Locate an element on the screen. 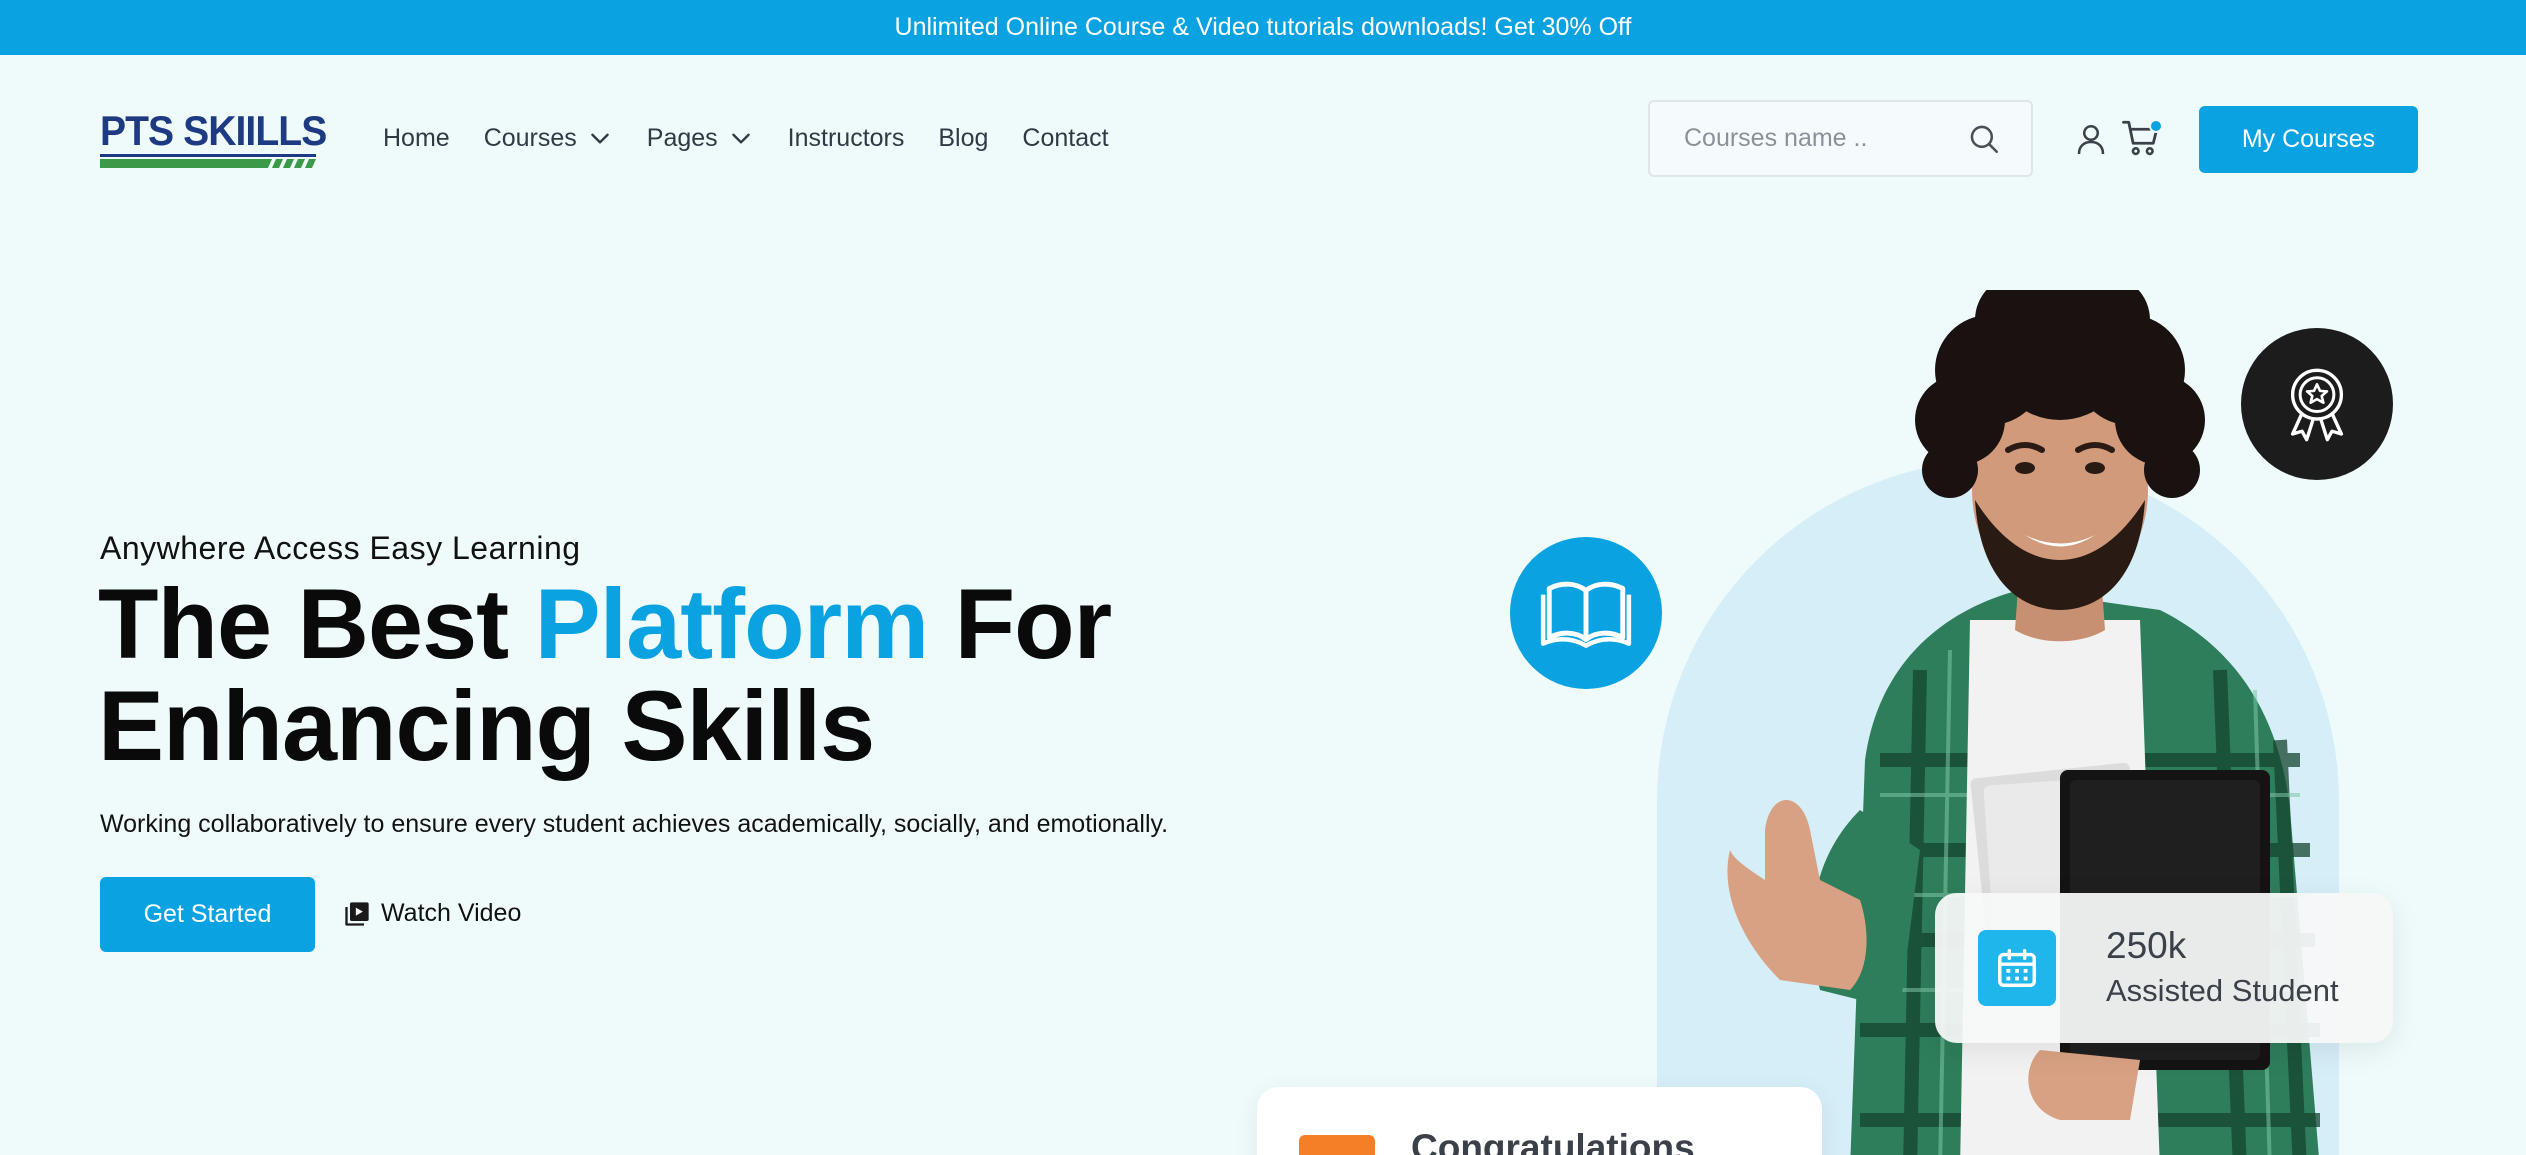  nav-item-blog: Blog is located at coordinates (963, 138).